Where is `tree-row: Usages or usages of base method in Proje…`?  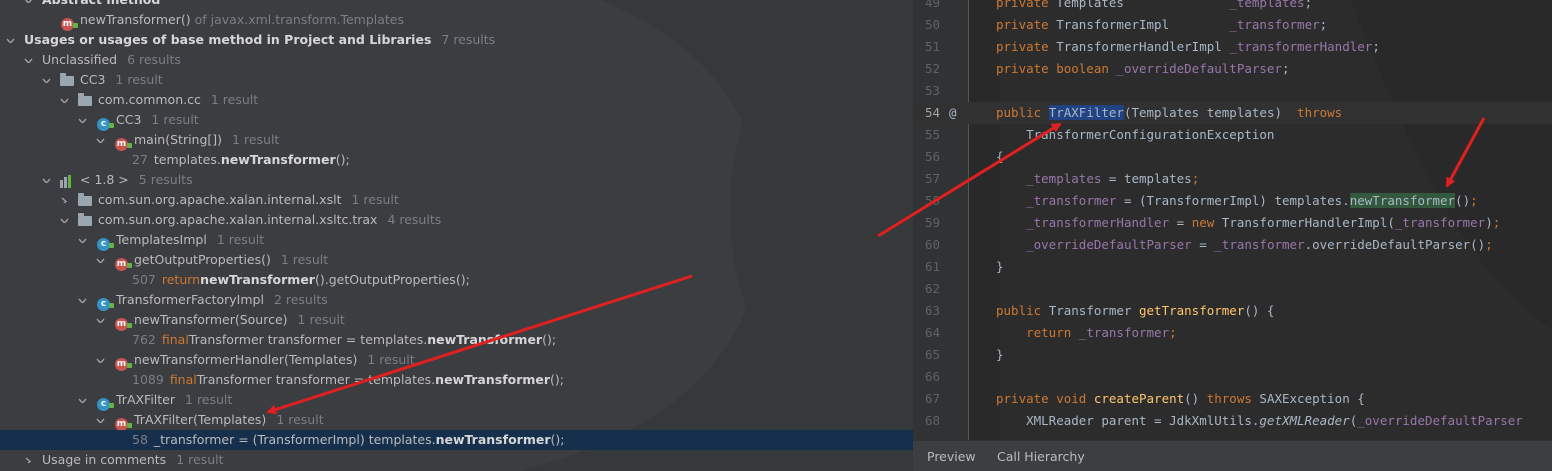
tree-row: Usages or usages of base method in Proje… is located at coordinates (456, 40).